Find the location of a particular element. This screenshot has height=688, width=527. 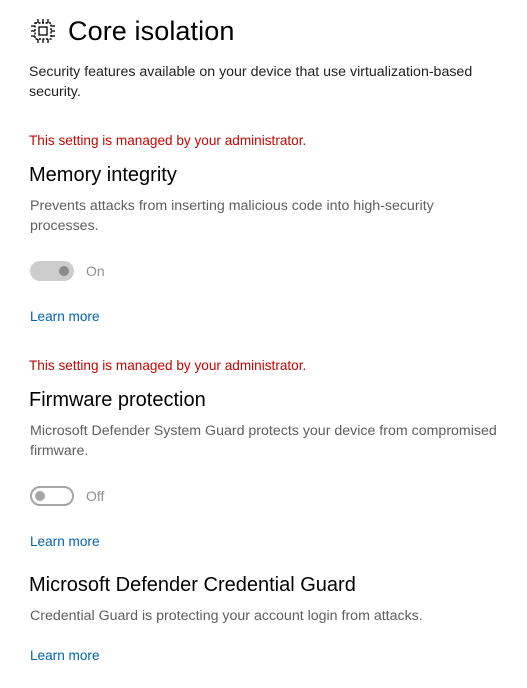

core-isolation-chip-icon is located at coordinates (43, 31).